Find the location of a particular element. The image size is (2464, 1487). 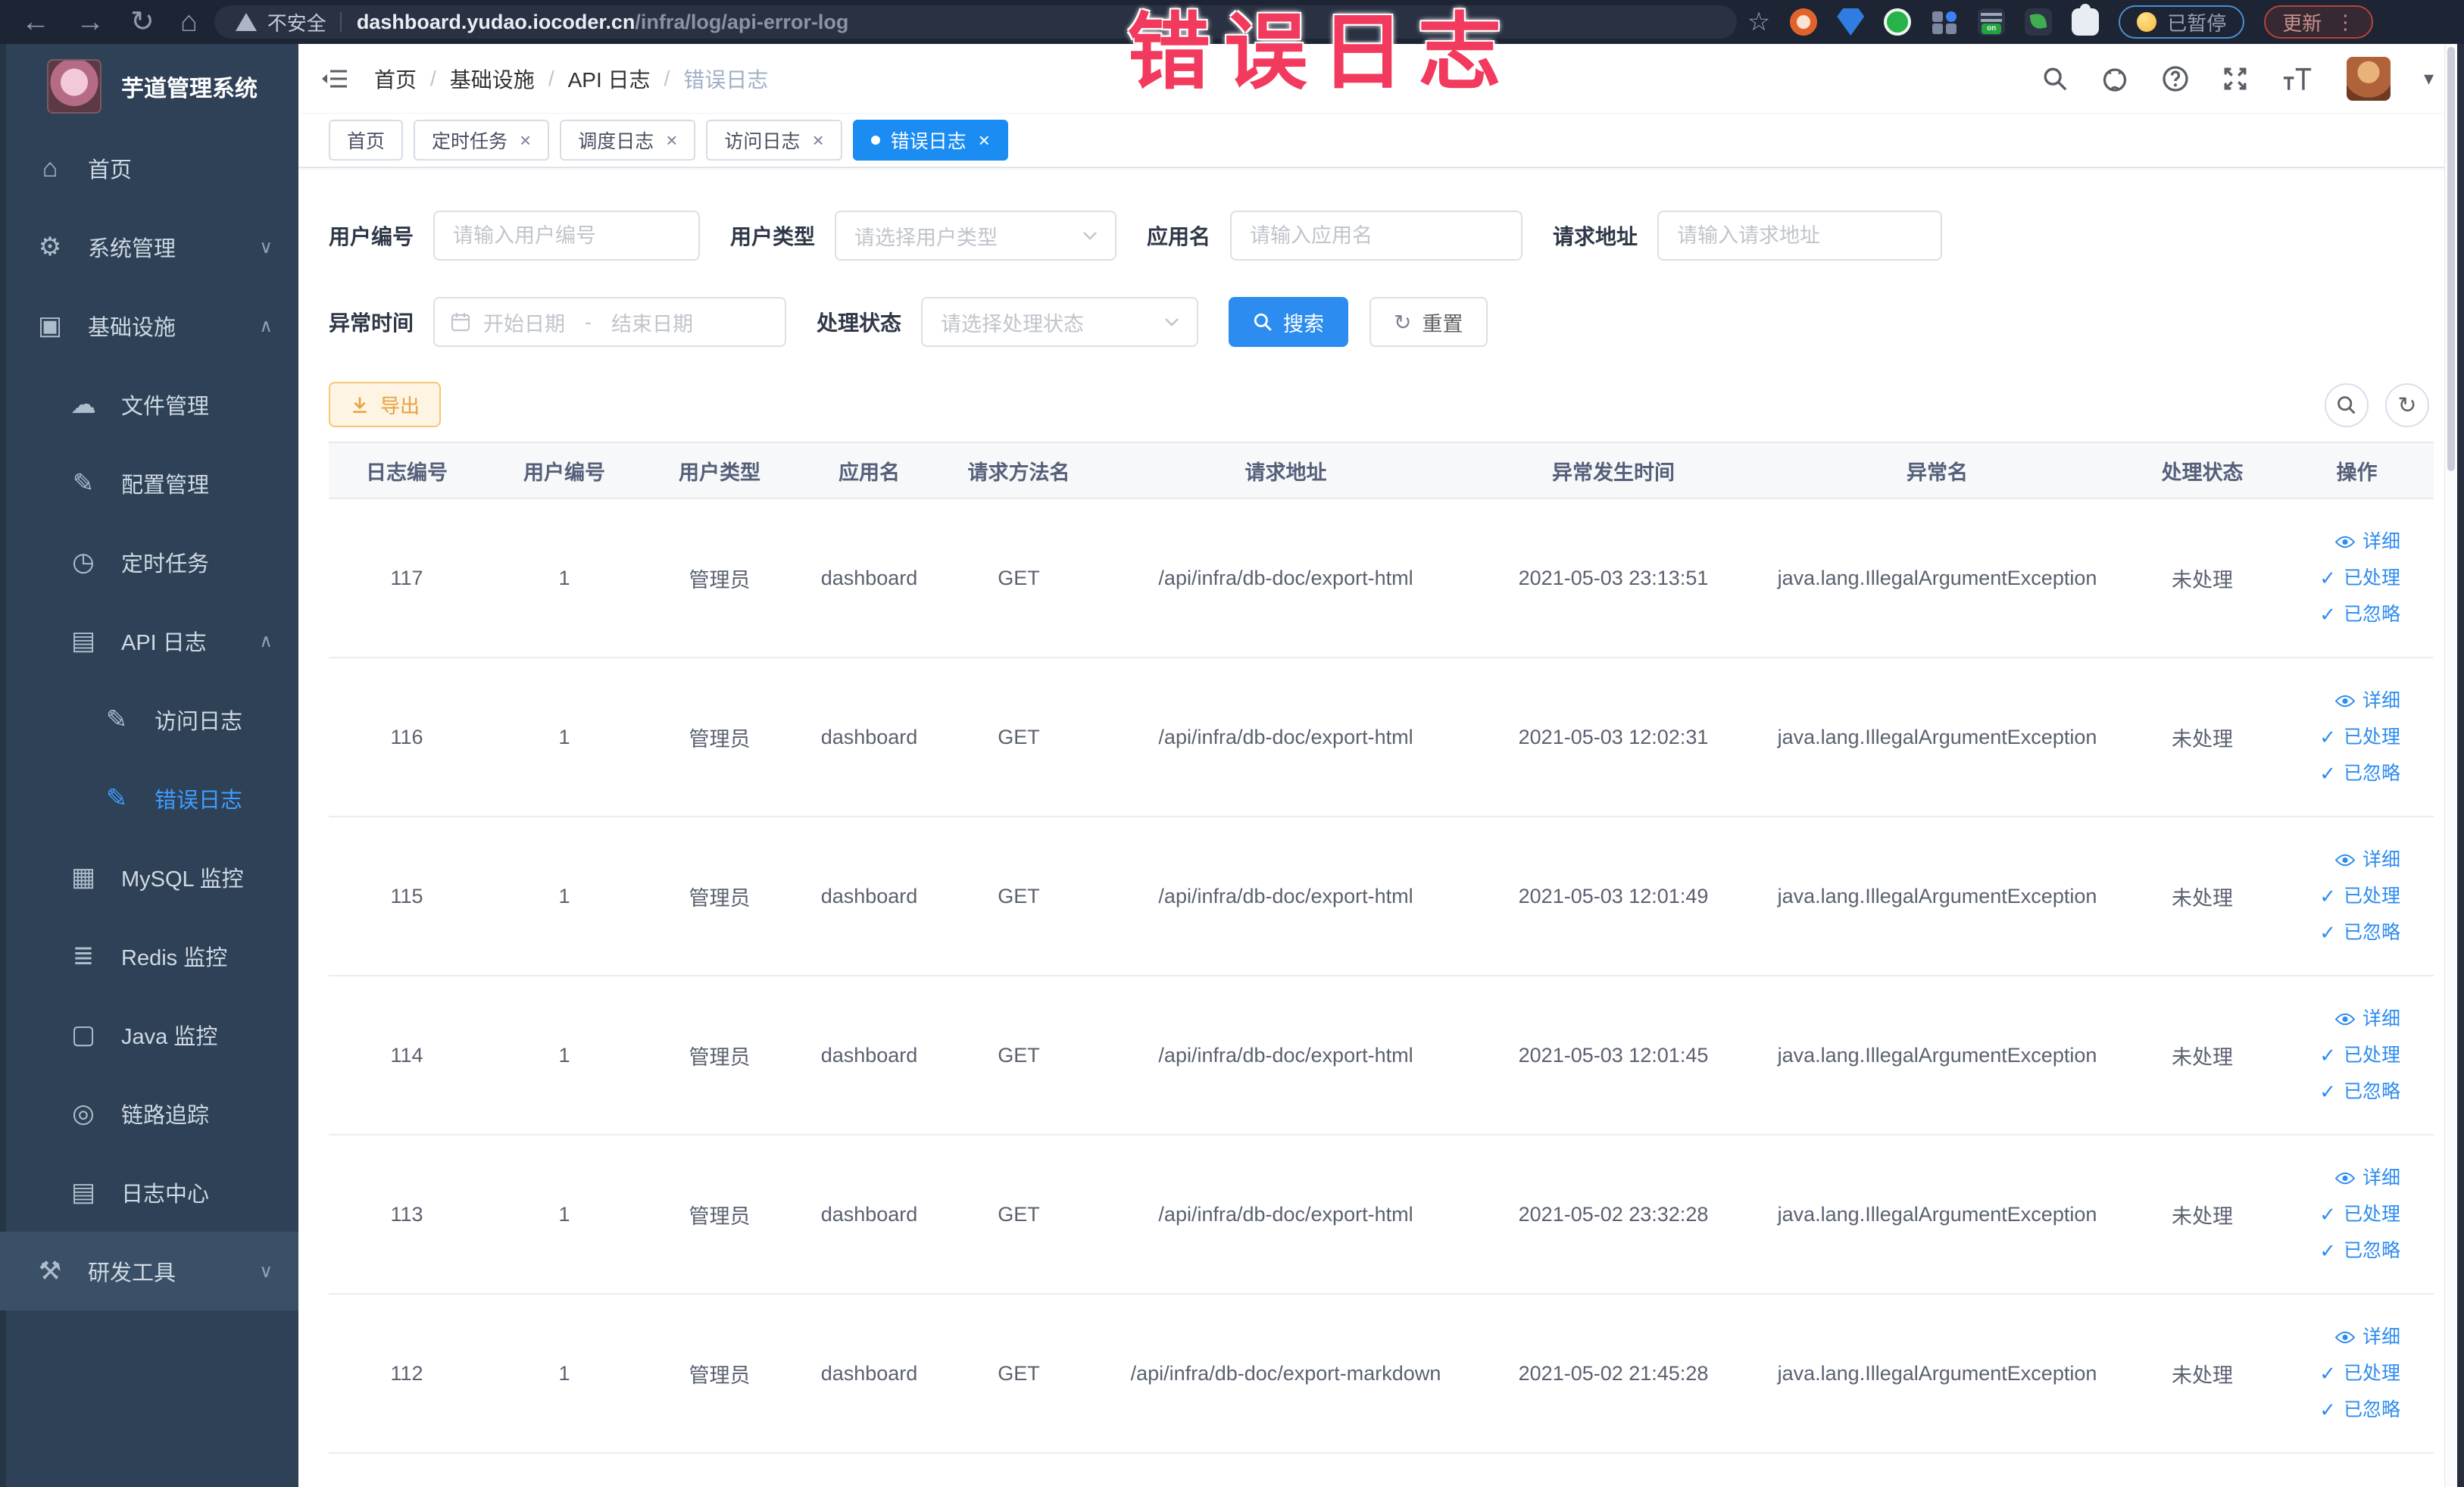

tab-2: 调度日志 × is located at coordinates (628, 140).